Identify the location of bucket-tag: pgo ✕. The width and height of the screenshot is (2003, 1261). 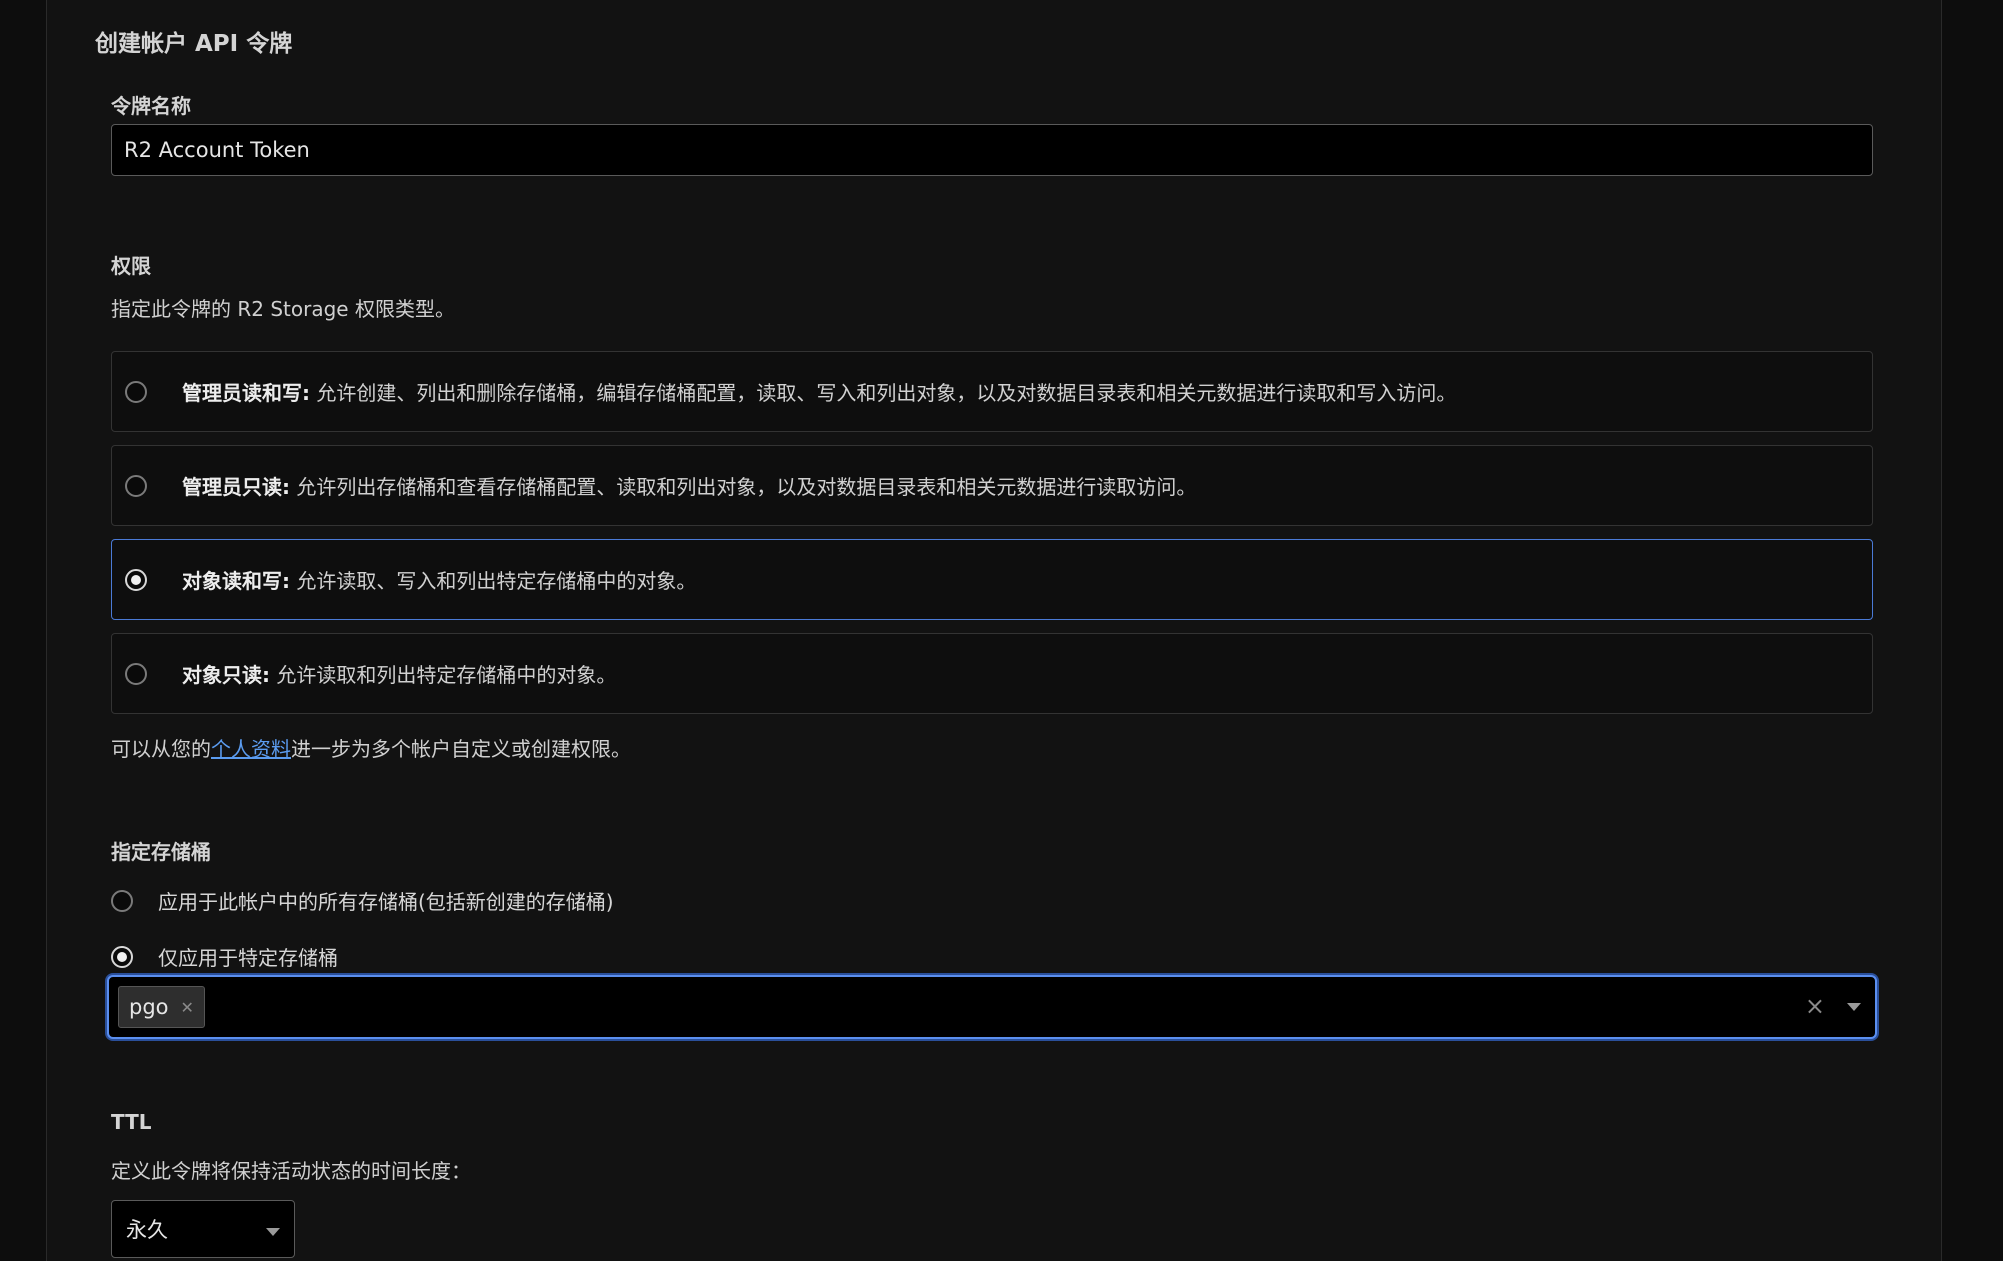
(161, 1007).